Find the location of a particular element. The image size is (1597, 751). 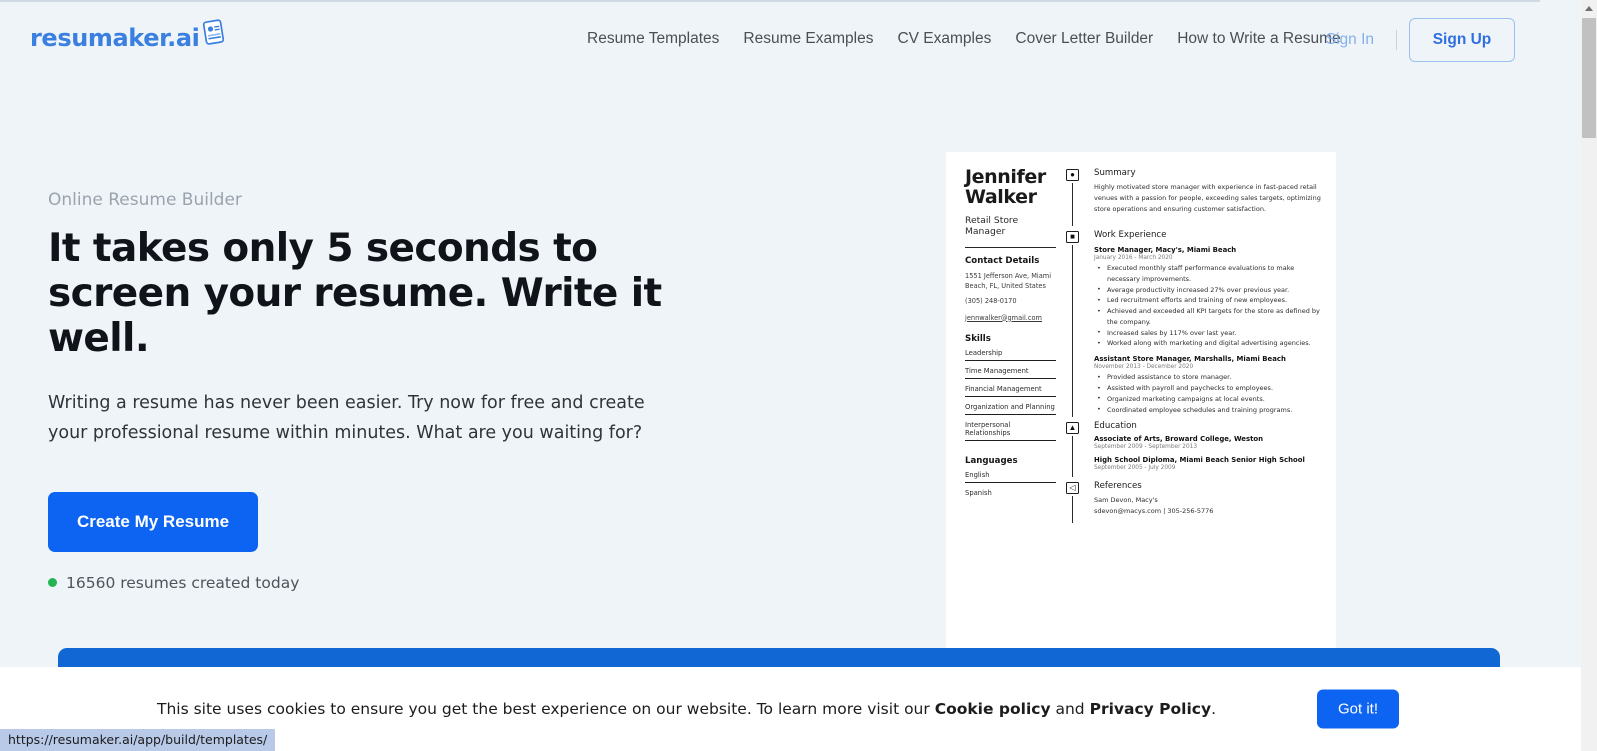

graduation-cap-icon: ▲ is located at coordinates (1072, 428).